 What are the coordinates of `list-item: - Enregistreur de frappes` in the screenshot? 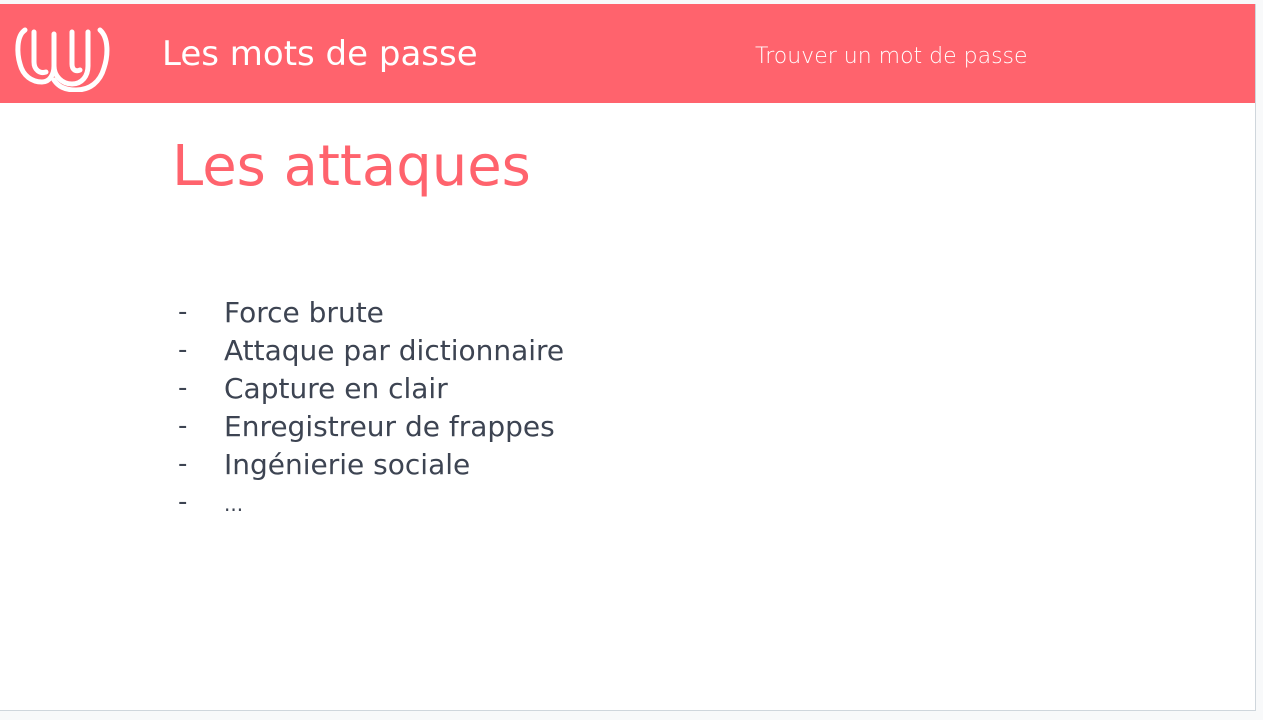 It's located at (371, 426).